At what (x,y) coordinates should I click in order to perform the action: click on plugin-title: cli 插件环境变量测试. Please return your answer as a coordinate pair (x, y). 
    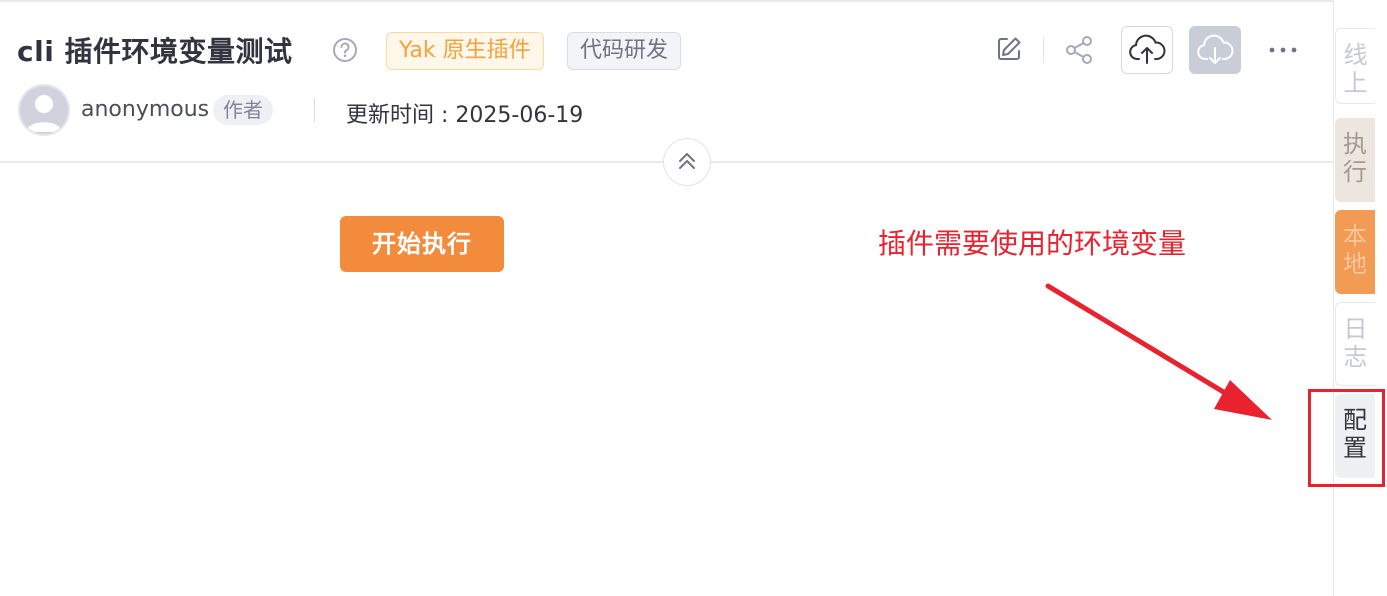
    Looking at the image, I should click on (155, 51).